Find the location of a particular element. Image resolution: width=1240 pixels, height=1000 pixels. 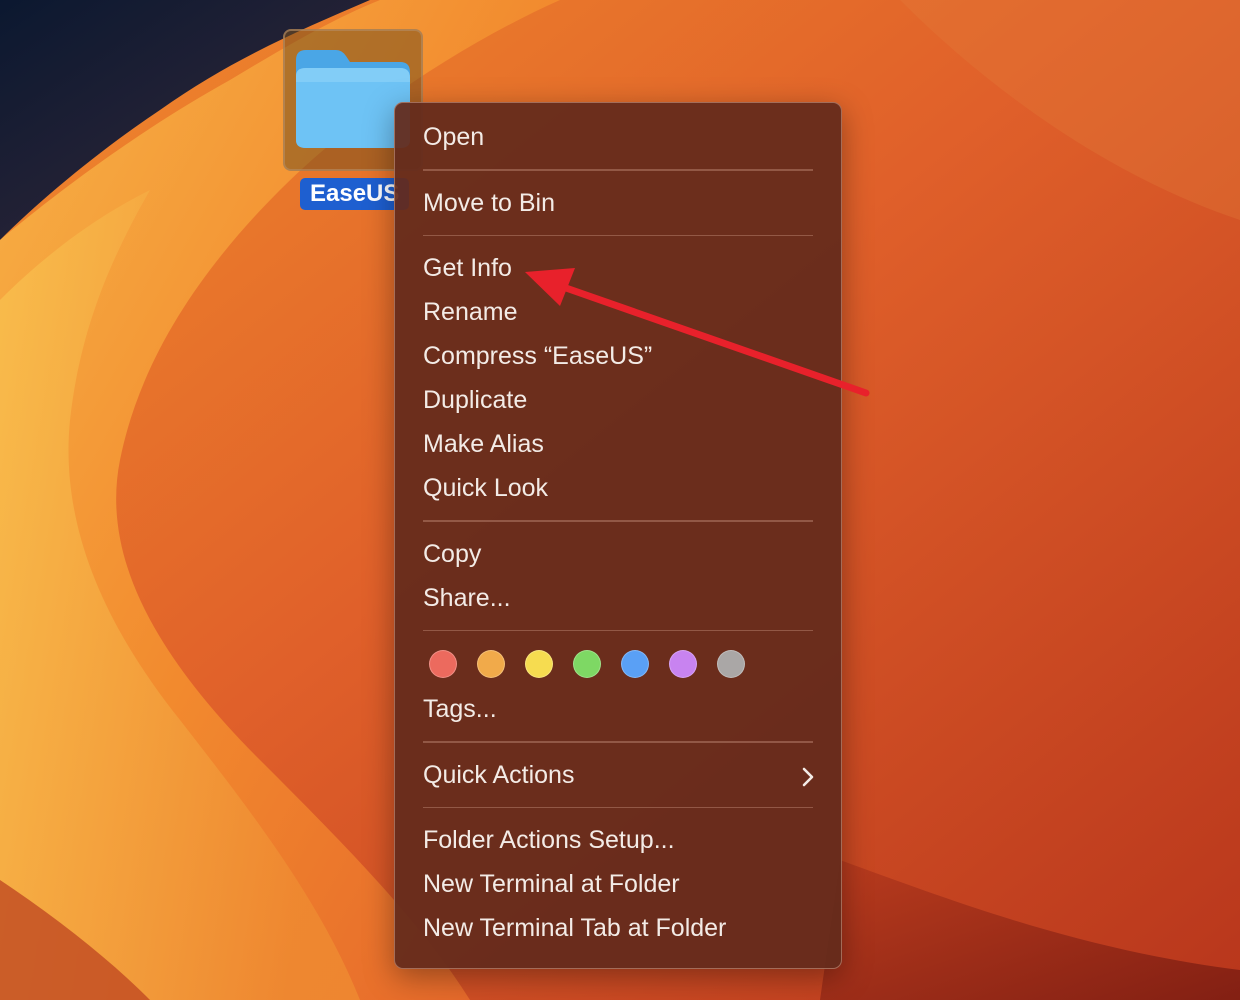

chevron-right-icon is located at coordinates (808, 775).